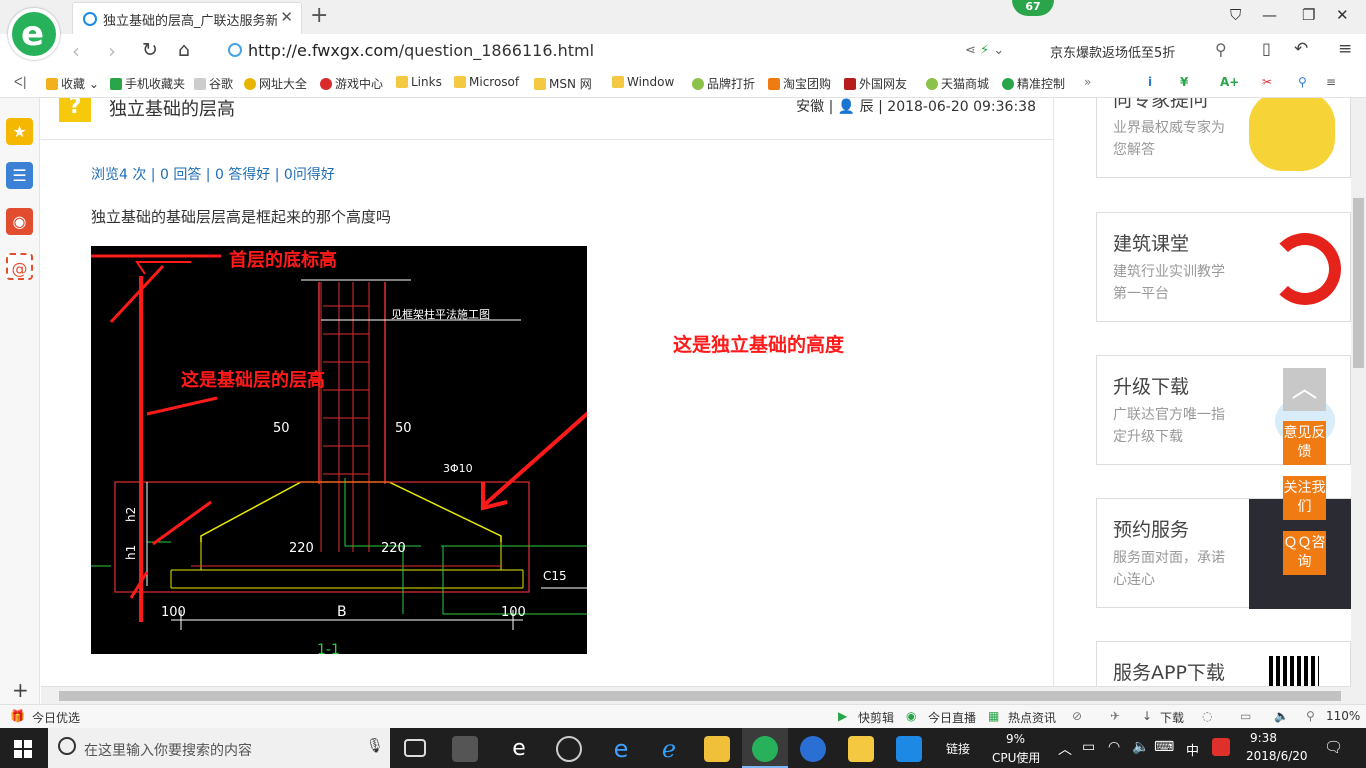  What do you see at coordinates (1112, 51) in the screenshot?
I see `search-promo-text: 京东爆款返场低至5折` at bounding box center [1112, 51].